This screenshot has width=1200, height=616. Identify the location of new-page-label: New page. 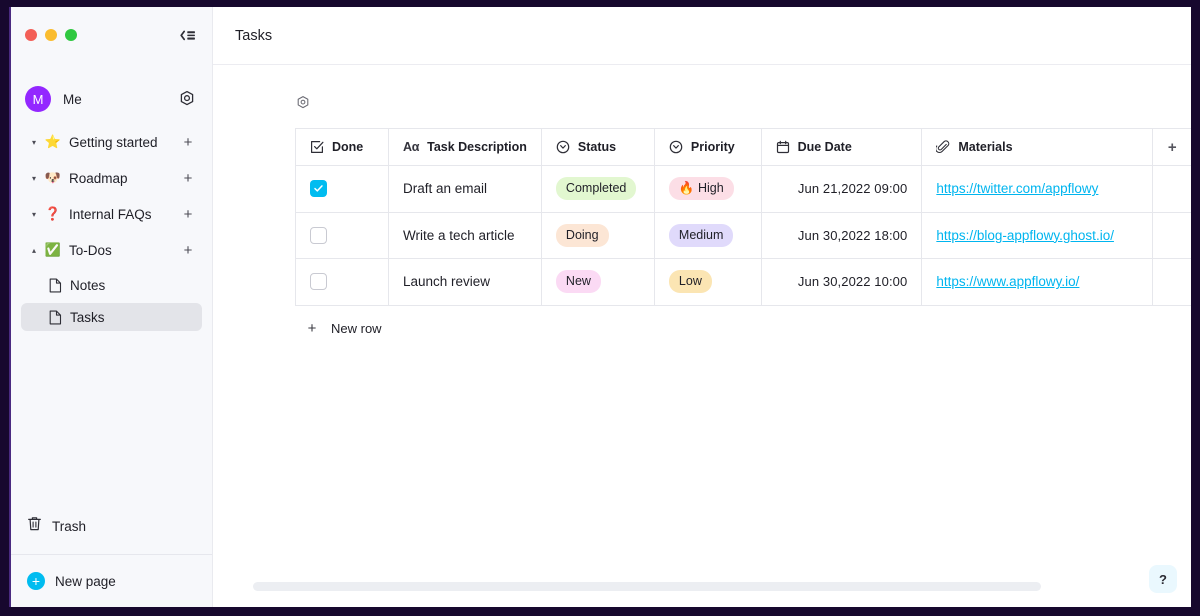
(85, 581).